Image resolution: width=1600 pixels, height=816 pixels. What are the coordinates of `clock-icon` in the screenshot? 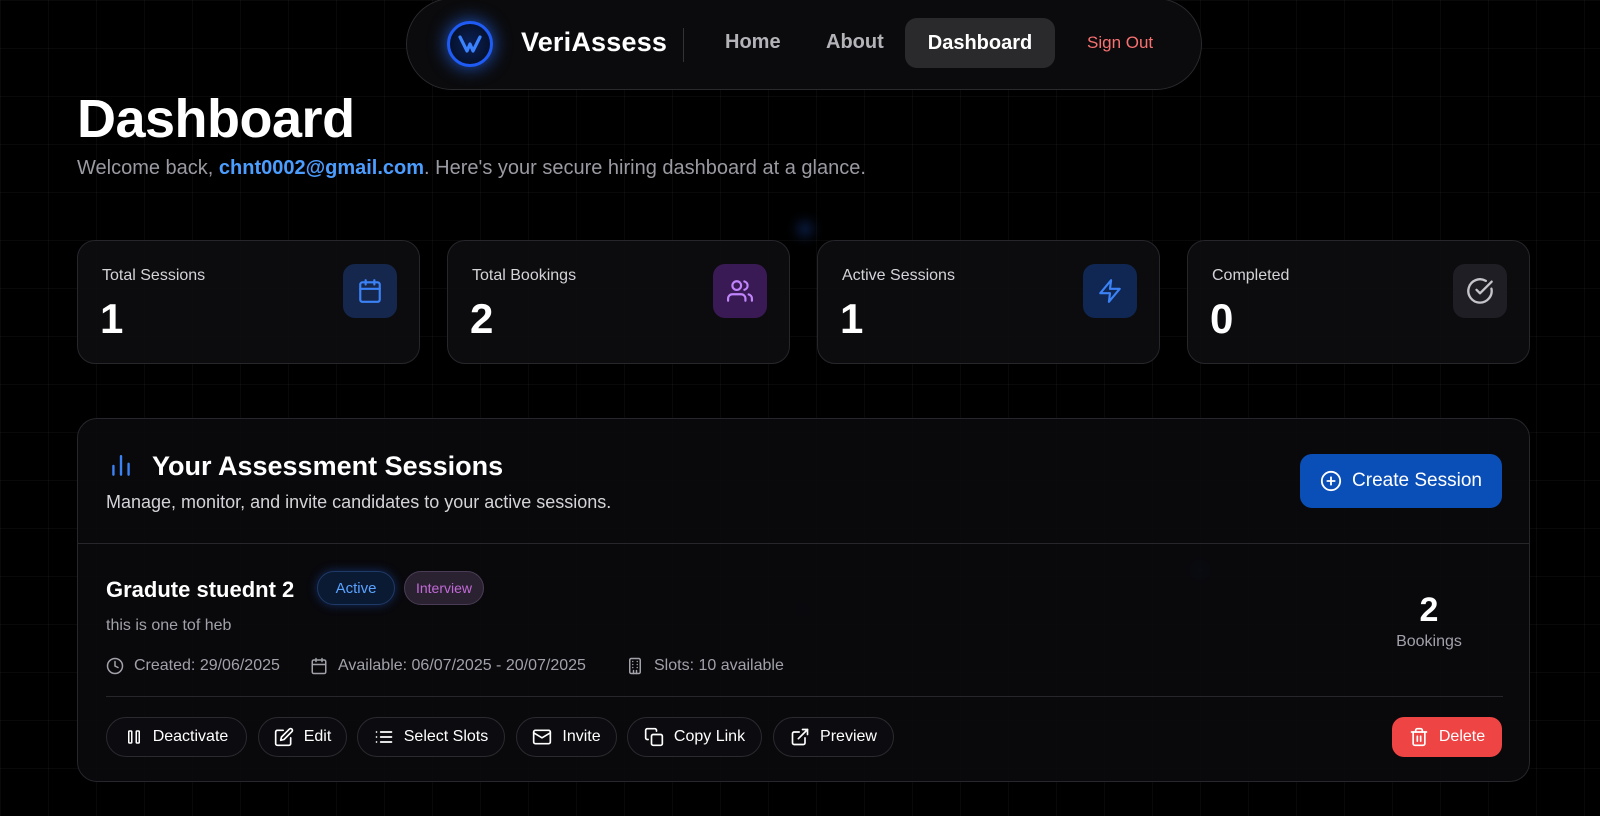 It's located at (115, 666).